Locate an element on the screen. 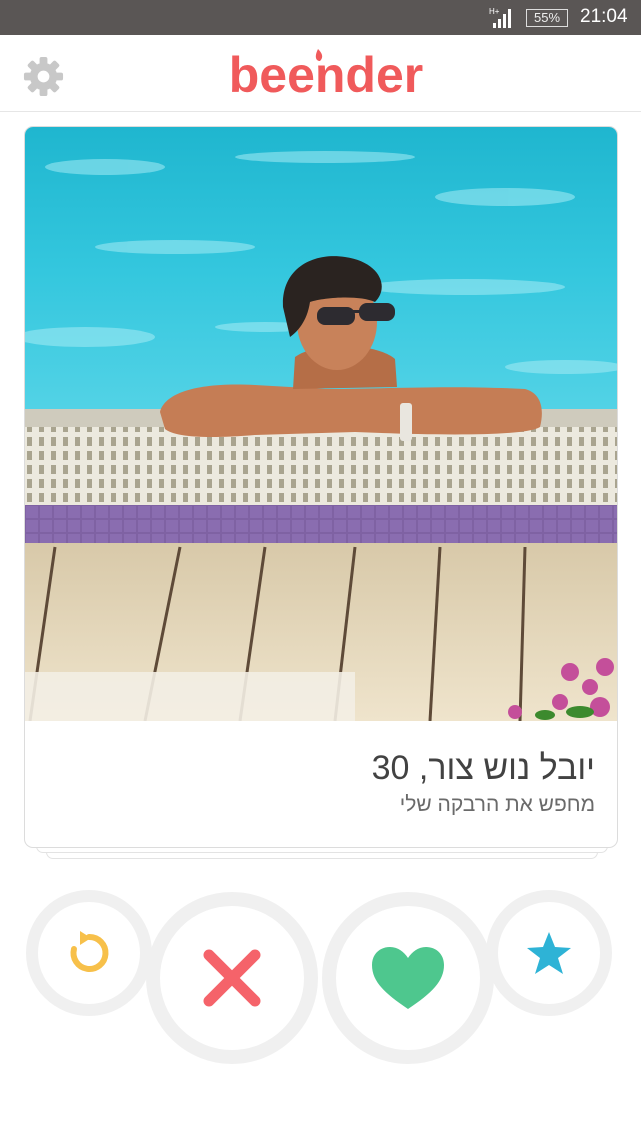 This screenshot has width=641, height=1124. app-logo: beender is located at coordinates (326, 75).